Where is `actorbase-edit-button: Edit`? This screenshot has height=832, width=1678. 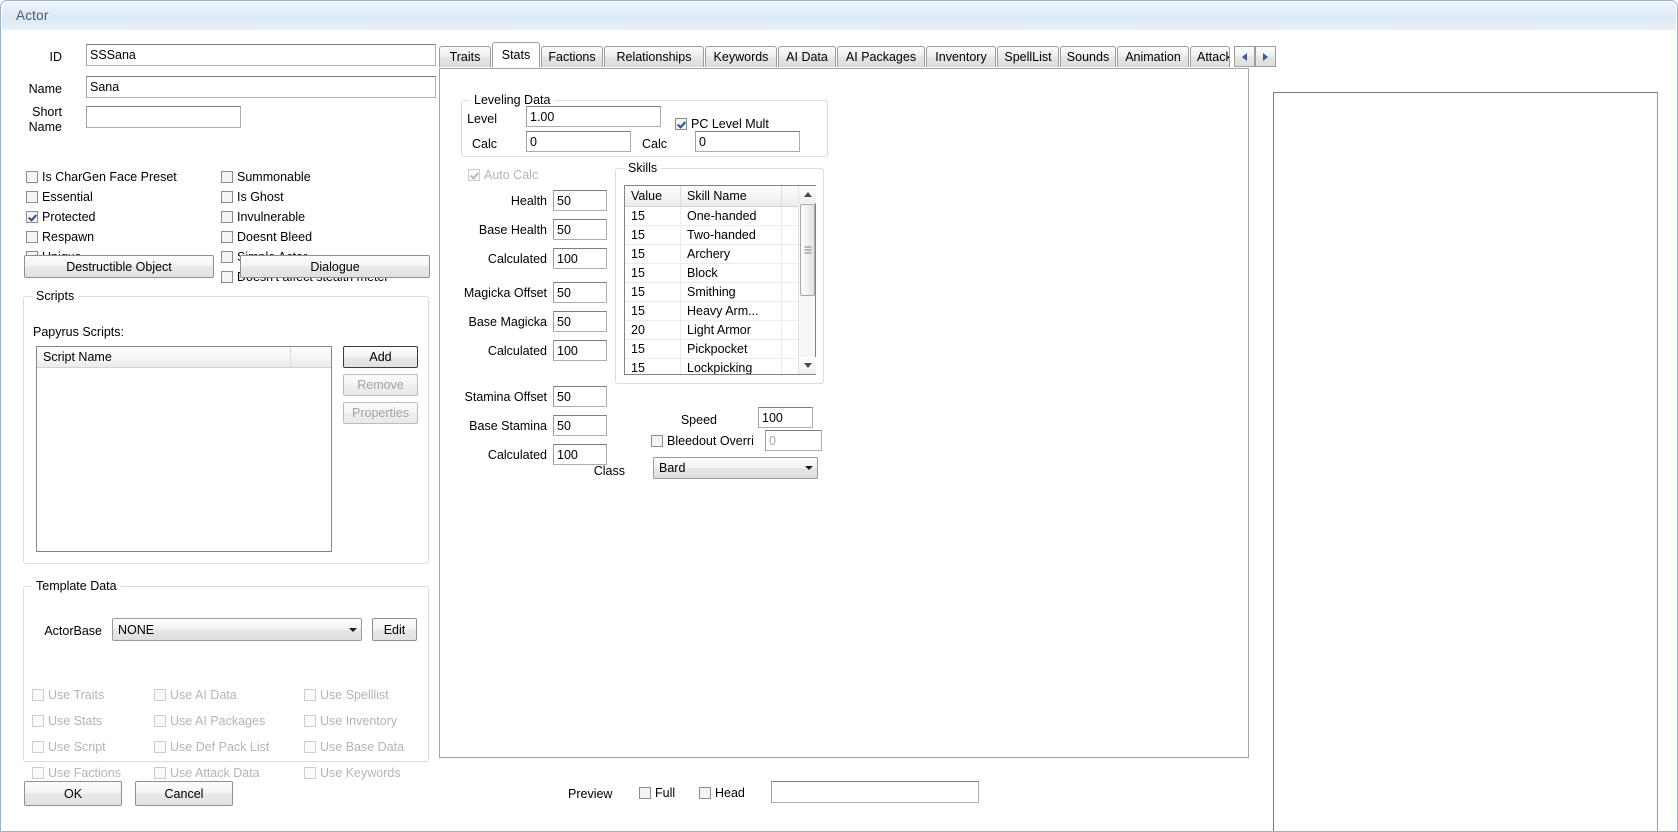
actorbase-edit-button: Edit is located at coordinates (394, 629).